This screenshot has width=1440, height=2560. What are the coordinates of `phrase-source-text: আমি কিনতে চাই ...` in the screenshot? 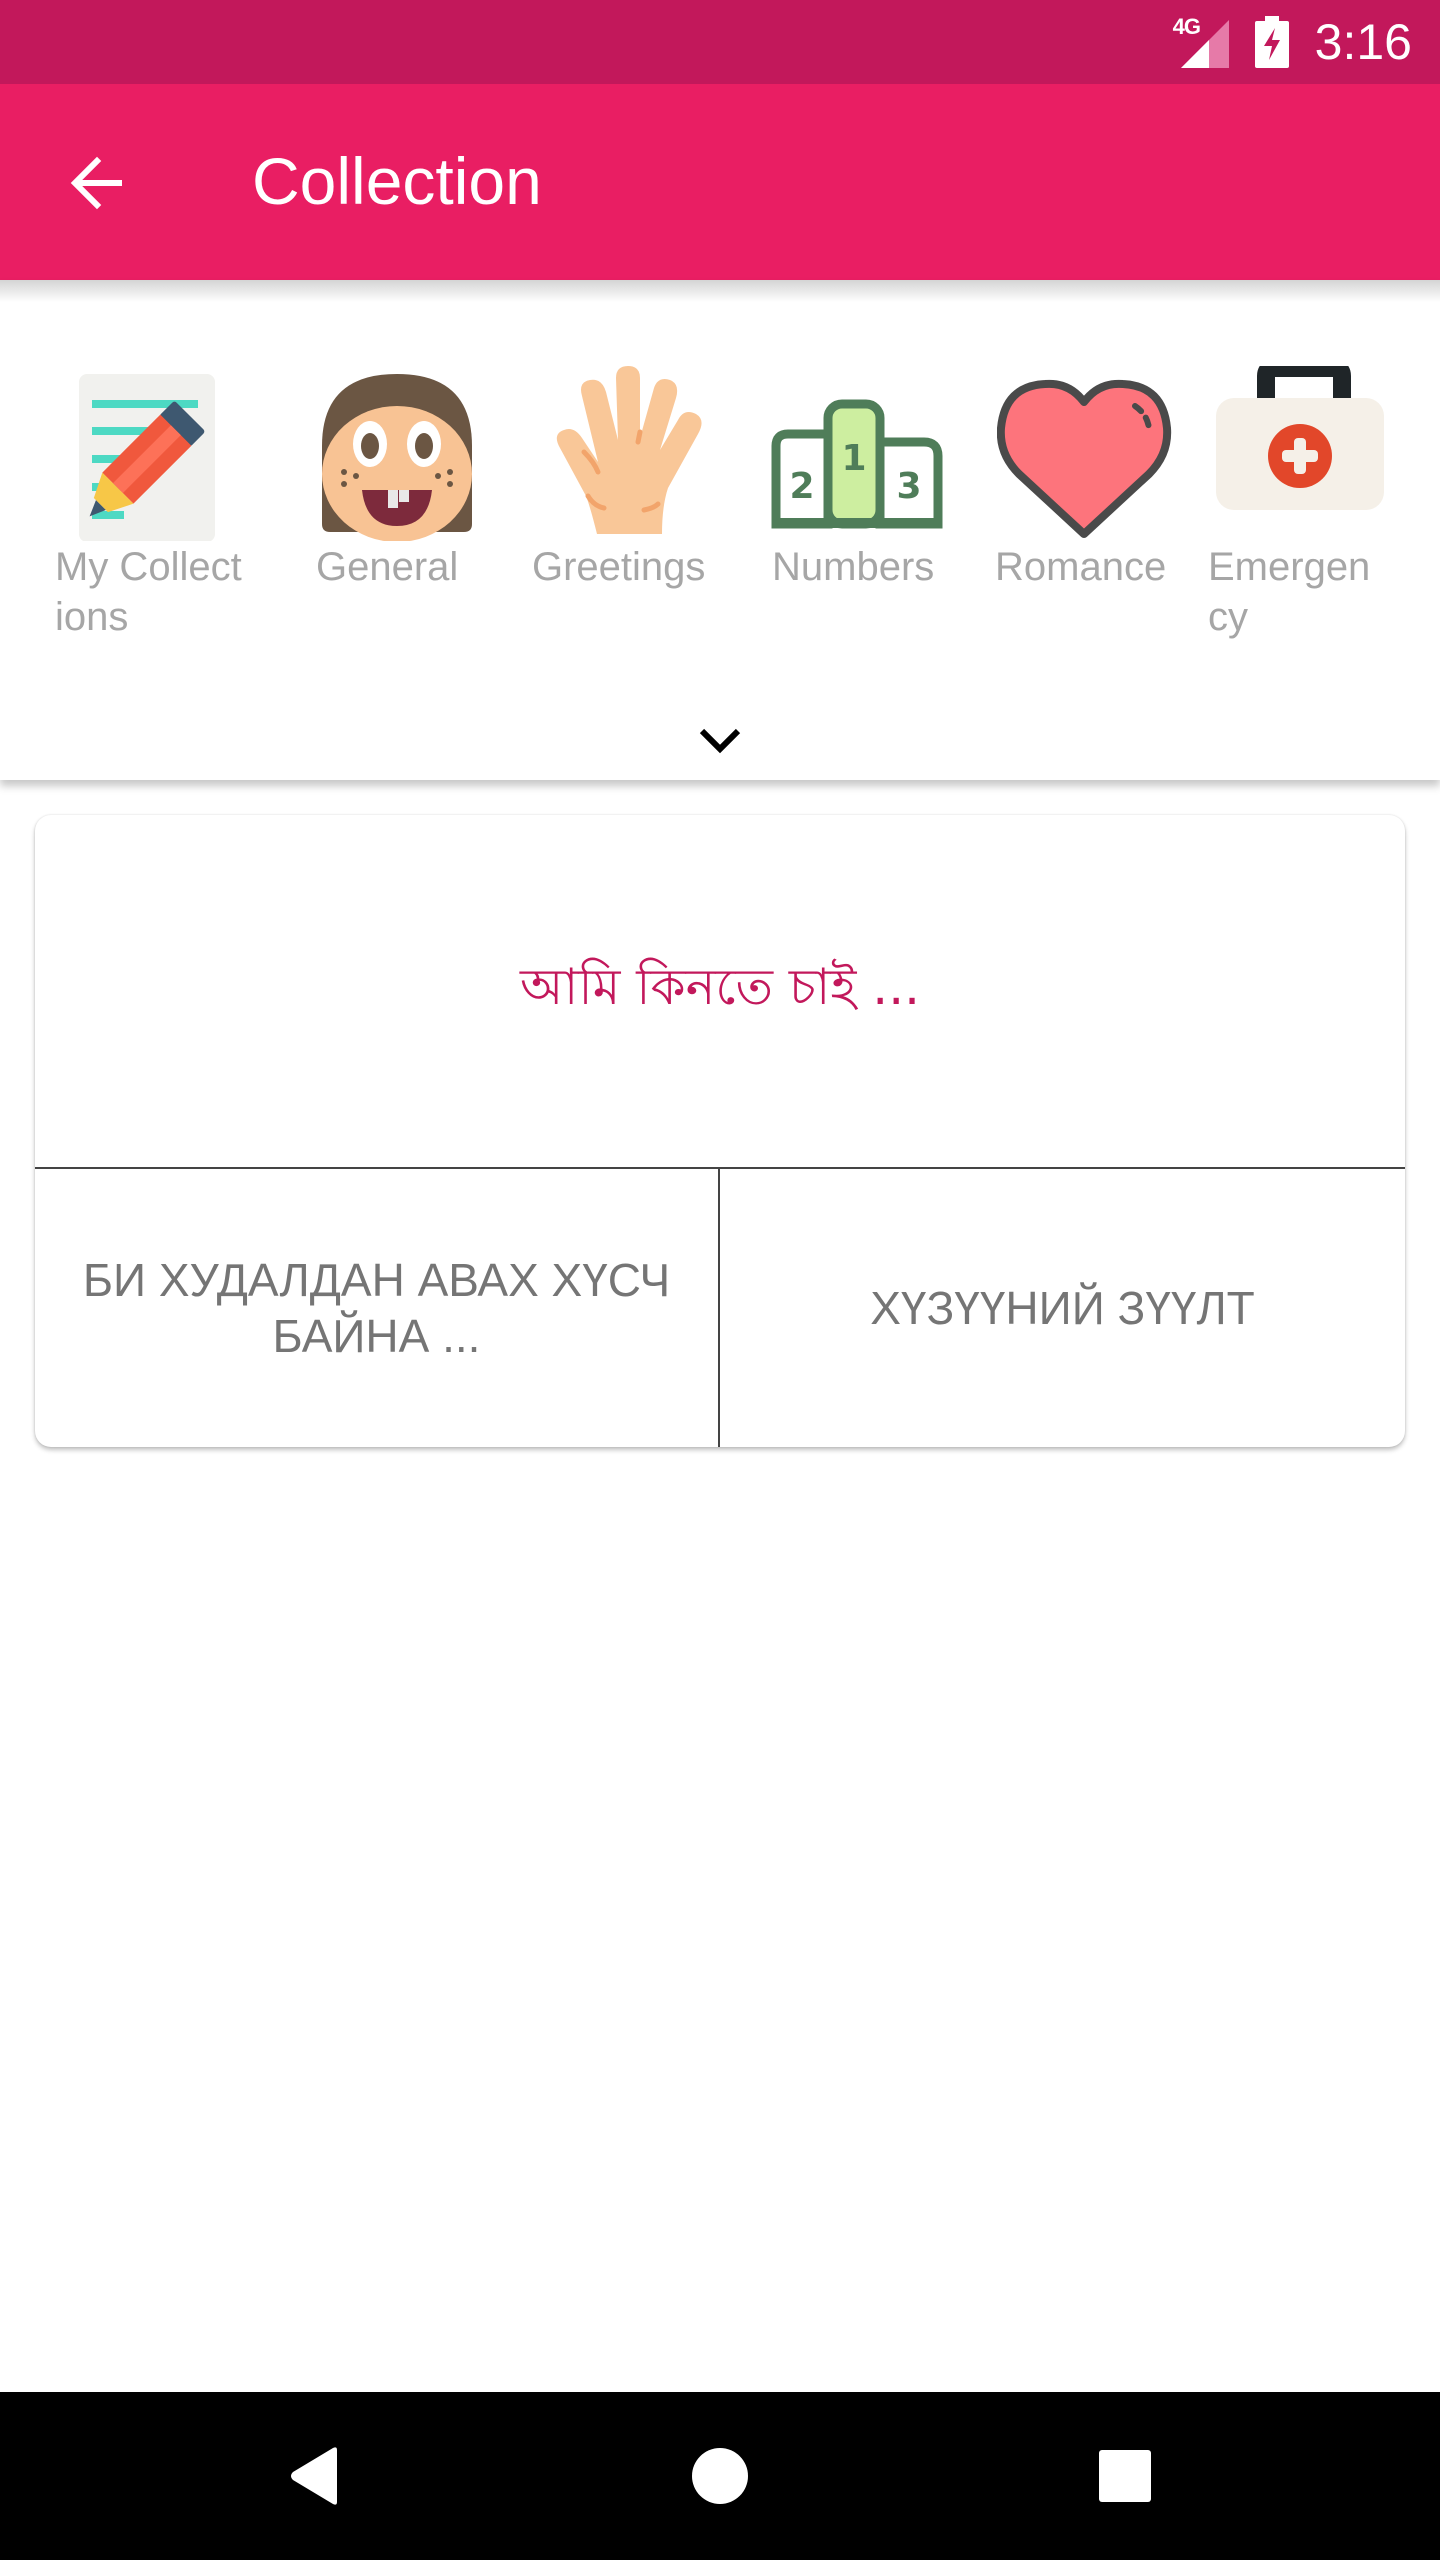 It's located at (720, 986).